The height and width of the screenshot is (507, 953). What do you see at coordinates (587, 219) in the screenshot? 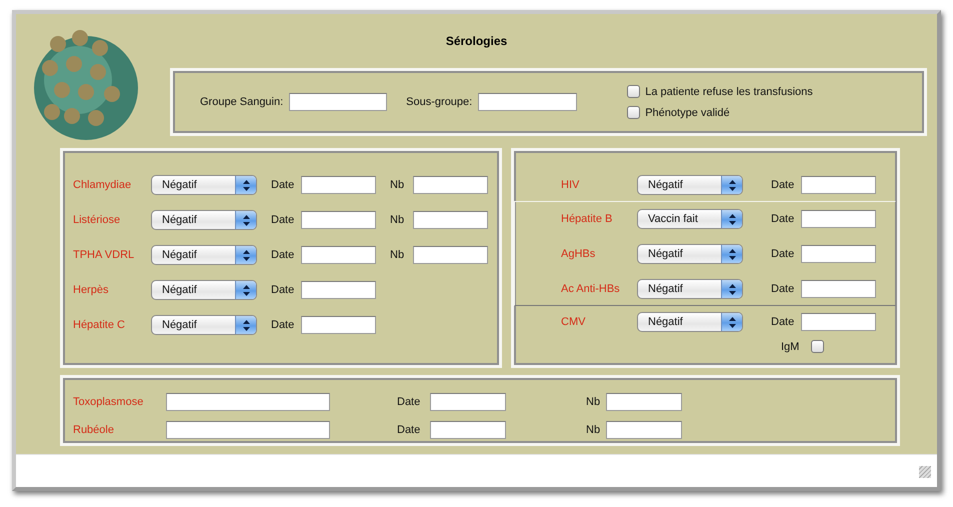
I see `test-name: Hépatite B` at bounding box center [587, 219].